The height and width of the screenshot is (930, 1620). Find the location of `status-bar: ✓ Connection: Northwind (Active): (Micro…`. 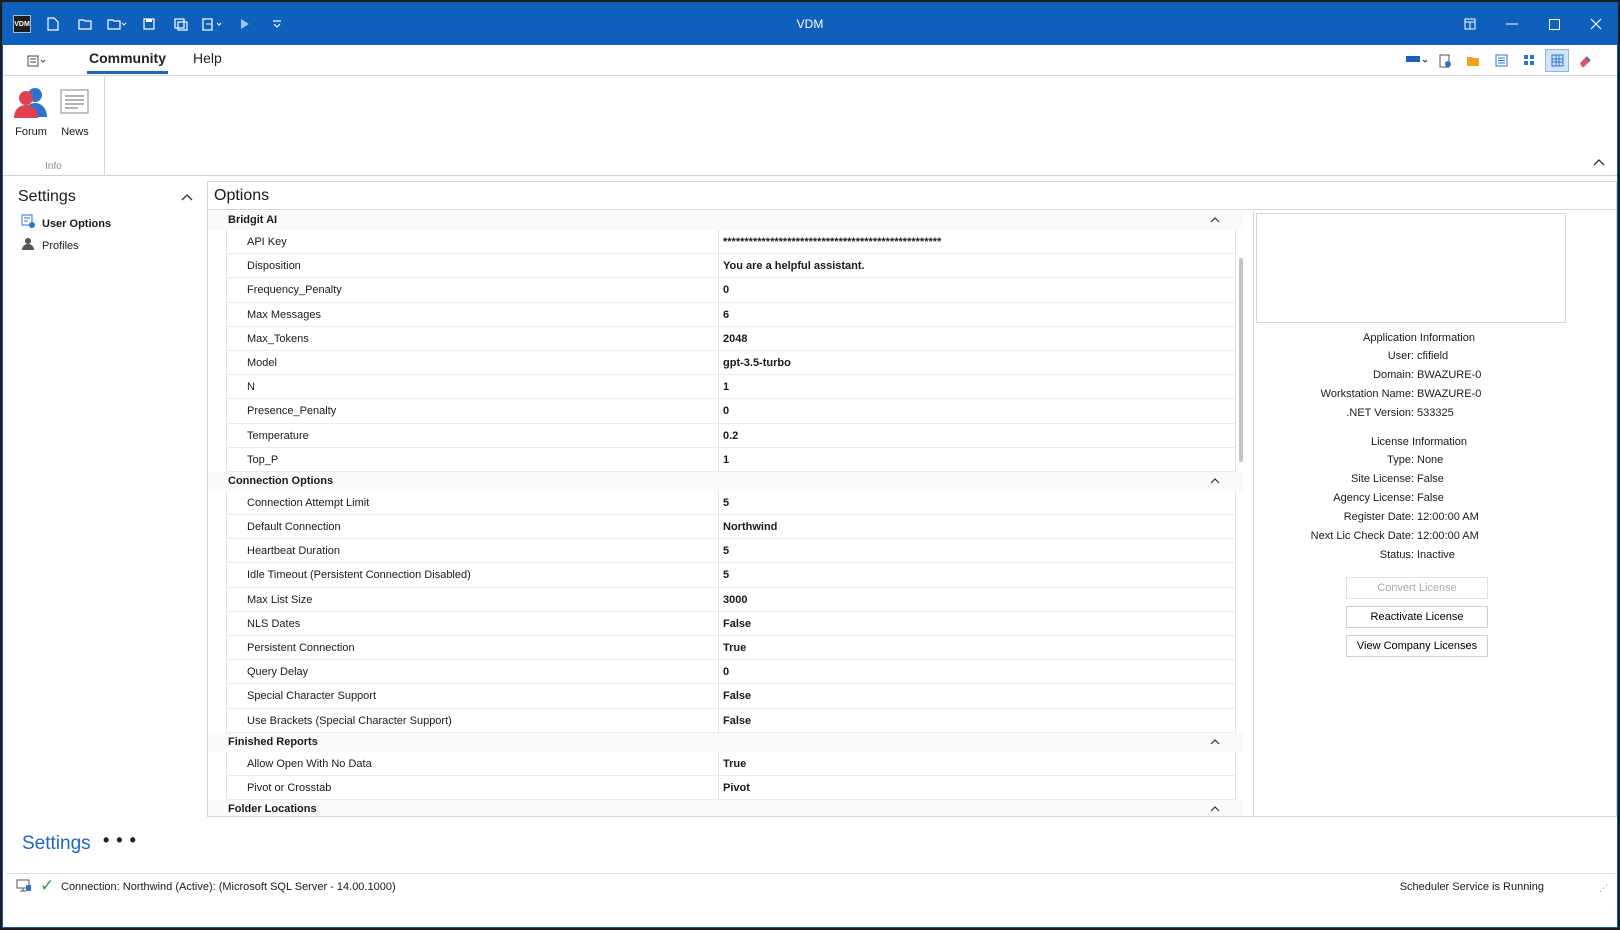

status-bar: ✓ Connection: Northwind (Active): (Micro… is located at coordinates (811, 887).